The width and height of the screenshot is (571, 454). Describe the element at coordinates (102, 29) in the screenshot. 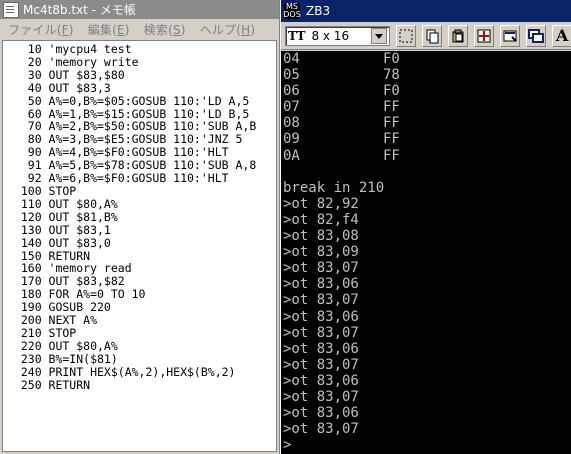

I see `menu-edit-label: 編集(` at that location.